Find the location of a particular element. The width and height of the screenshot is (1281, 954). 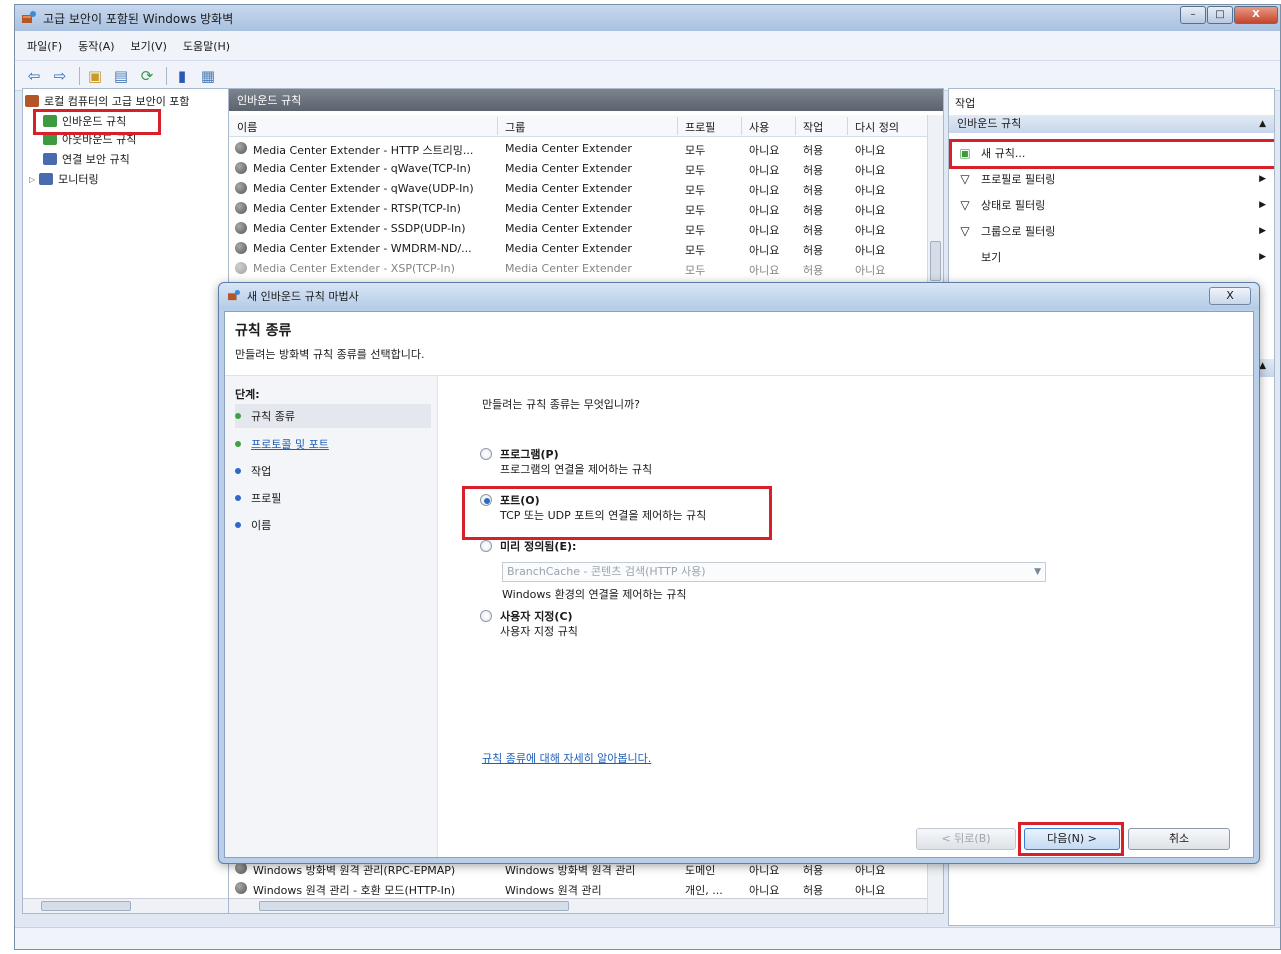

dialog-title-bar: 새 인바운드 규칙 마법사 X is located at coordinates (739, 296).